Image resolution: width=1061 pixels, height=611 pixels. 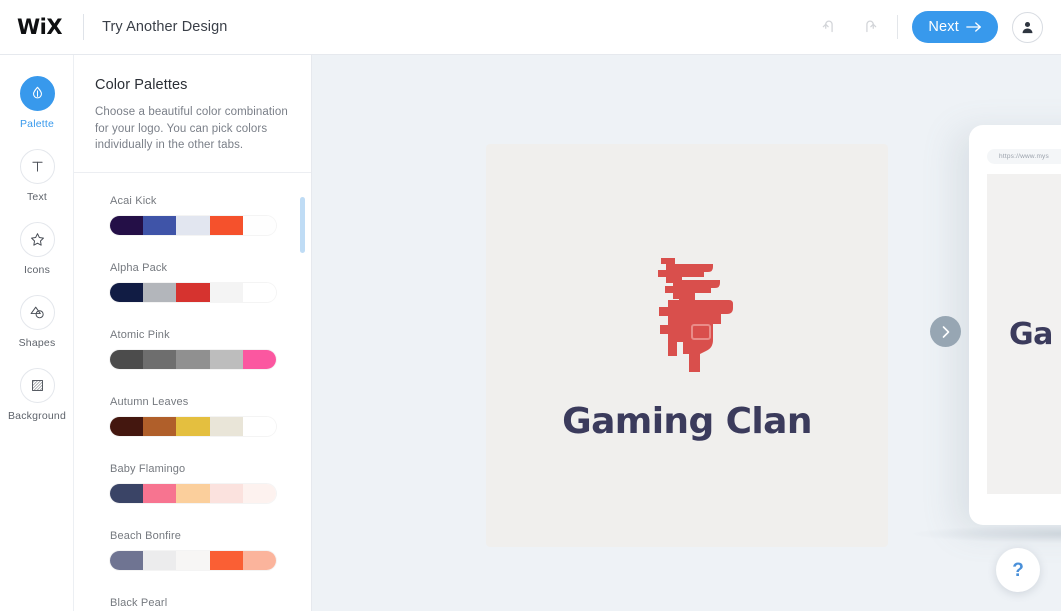 I want to click on question-mark-icon: ?, so click(x=1018, y=570).